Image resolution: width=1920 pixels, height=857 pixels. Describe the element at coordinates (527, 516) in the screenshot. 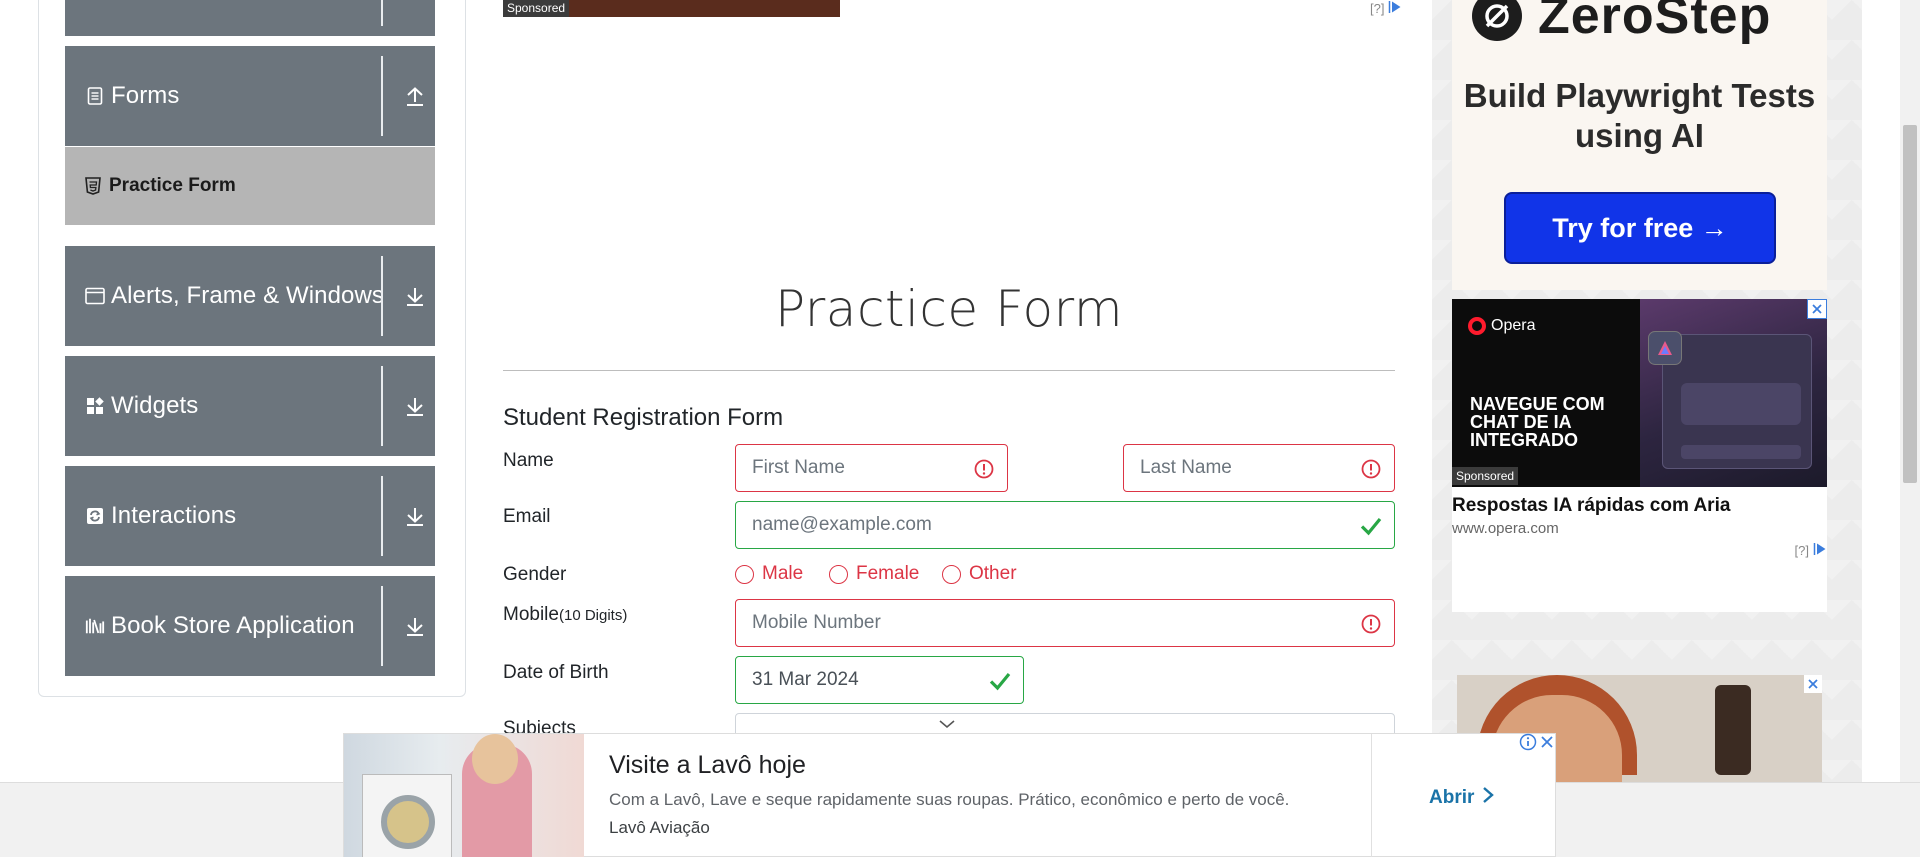

I see `email-label: Email` at that location.